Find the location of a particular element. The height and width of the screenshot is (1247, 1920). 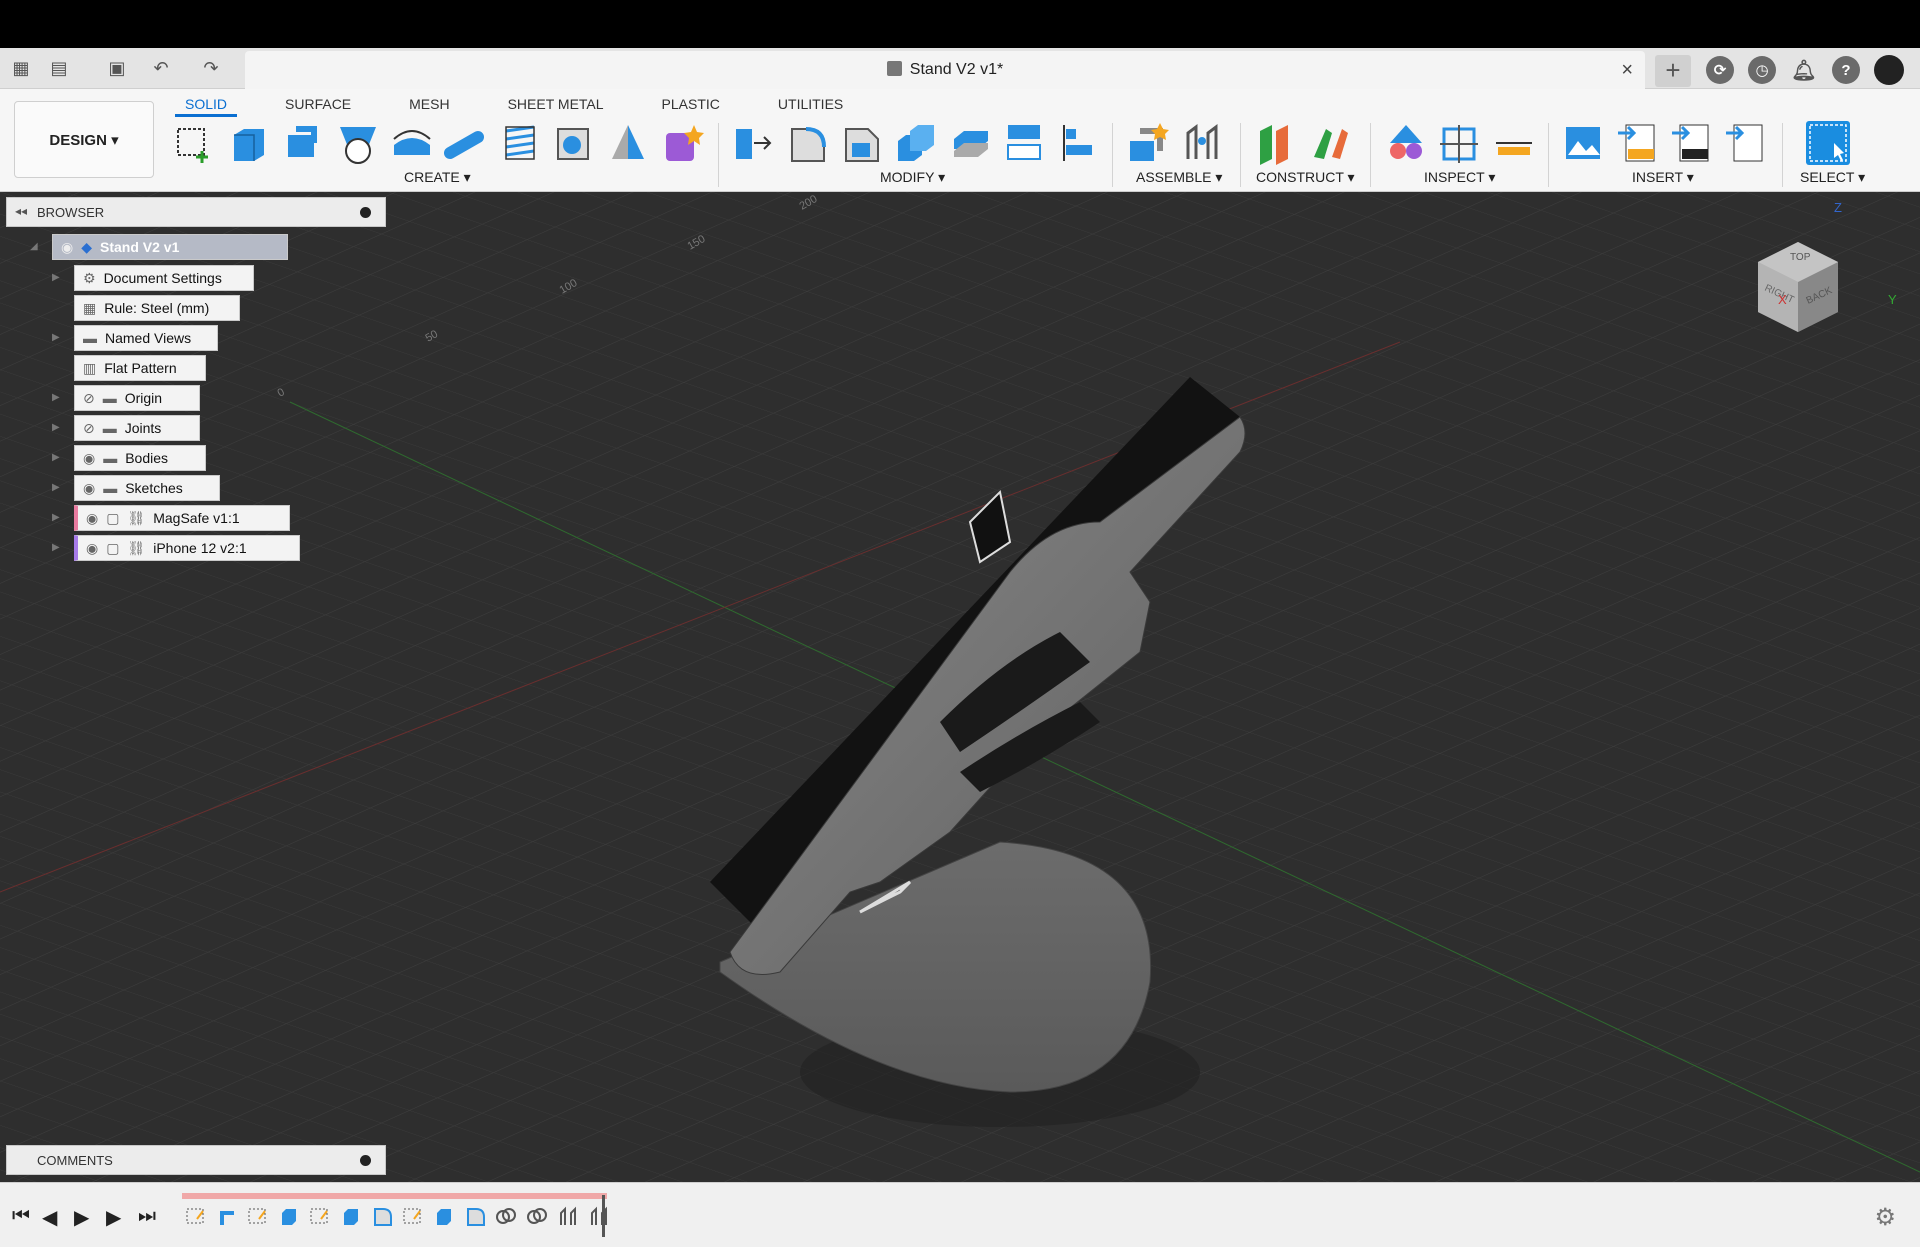

thread-icon is located at coordinates (520, 143).